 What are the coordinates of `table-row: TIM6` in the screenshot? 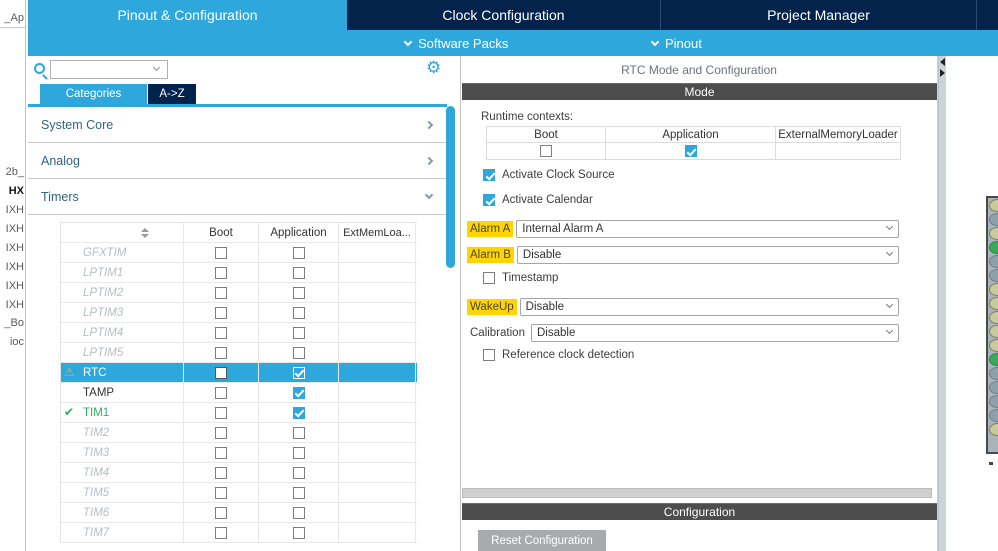 It's located at (239, 513).